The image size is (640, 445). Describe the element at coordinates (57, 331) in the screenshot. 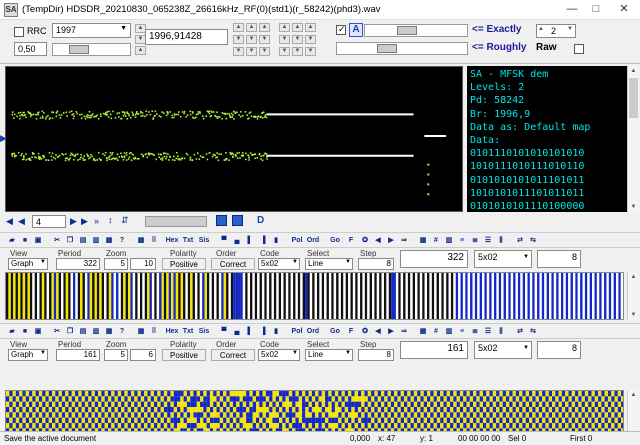

I see `cut-icon: ✂` at that location.